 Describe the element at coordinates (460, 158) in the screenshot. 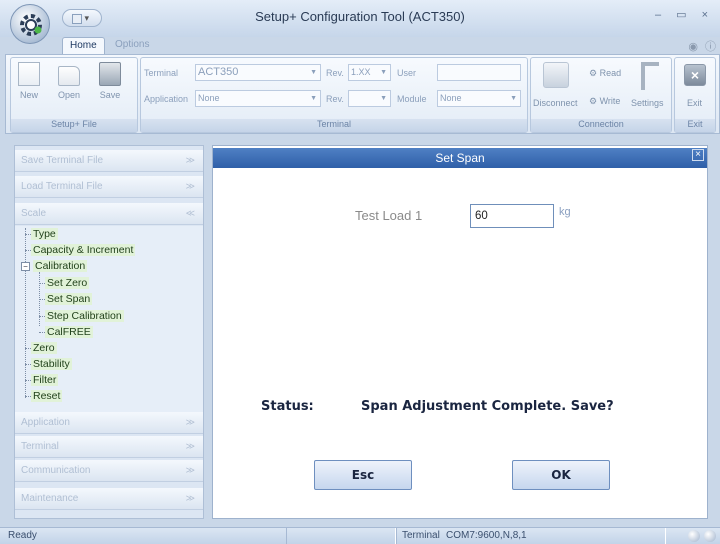

I see `panel-title: Set Span` at that location.